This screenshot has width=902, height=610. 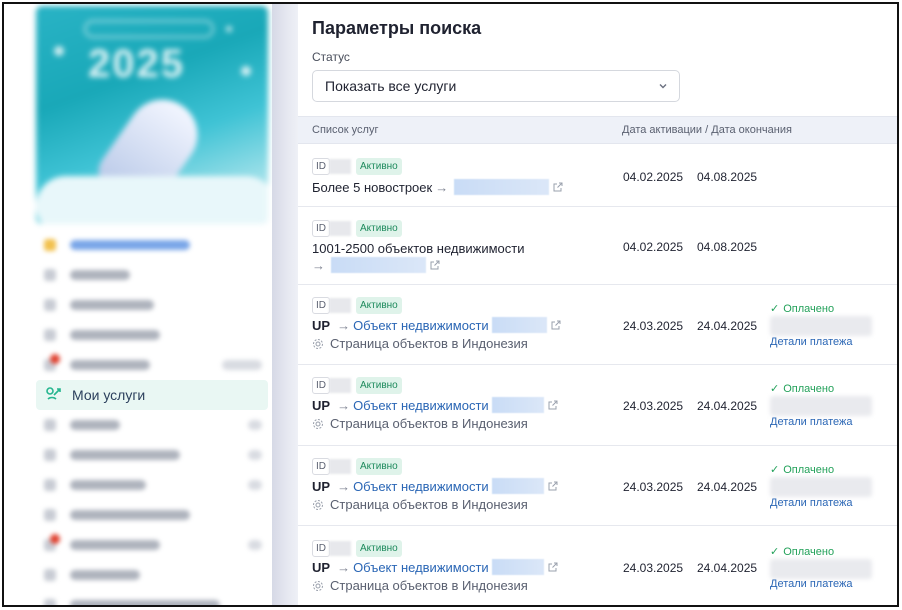 I want to click on service-link-line: →, so click(x=376, y=265).